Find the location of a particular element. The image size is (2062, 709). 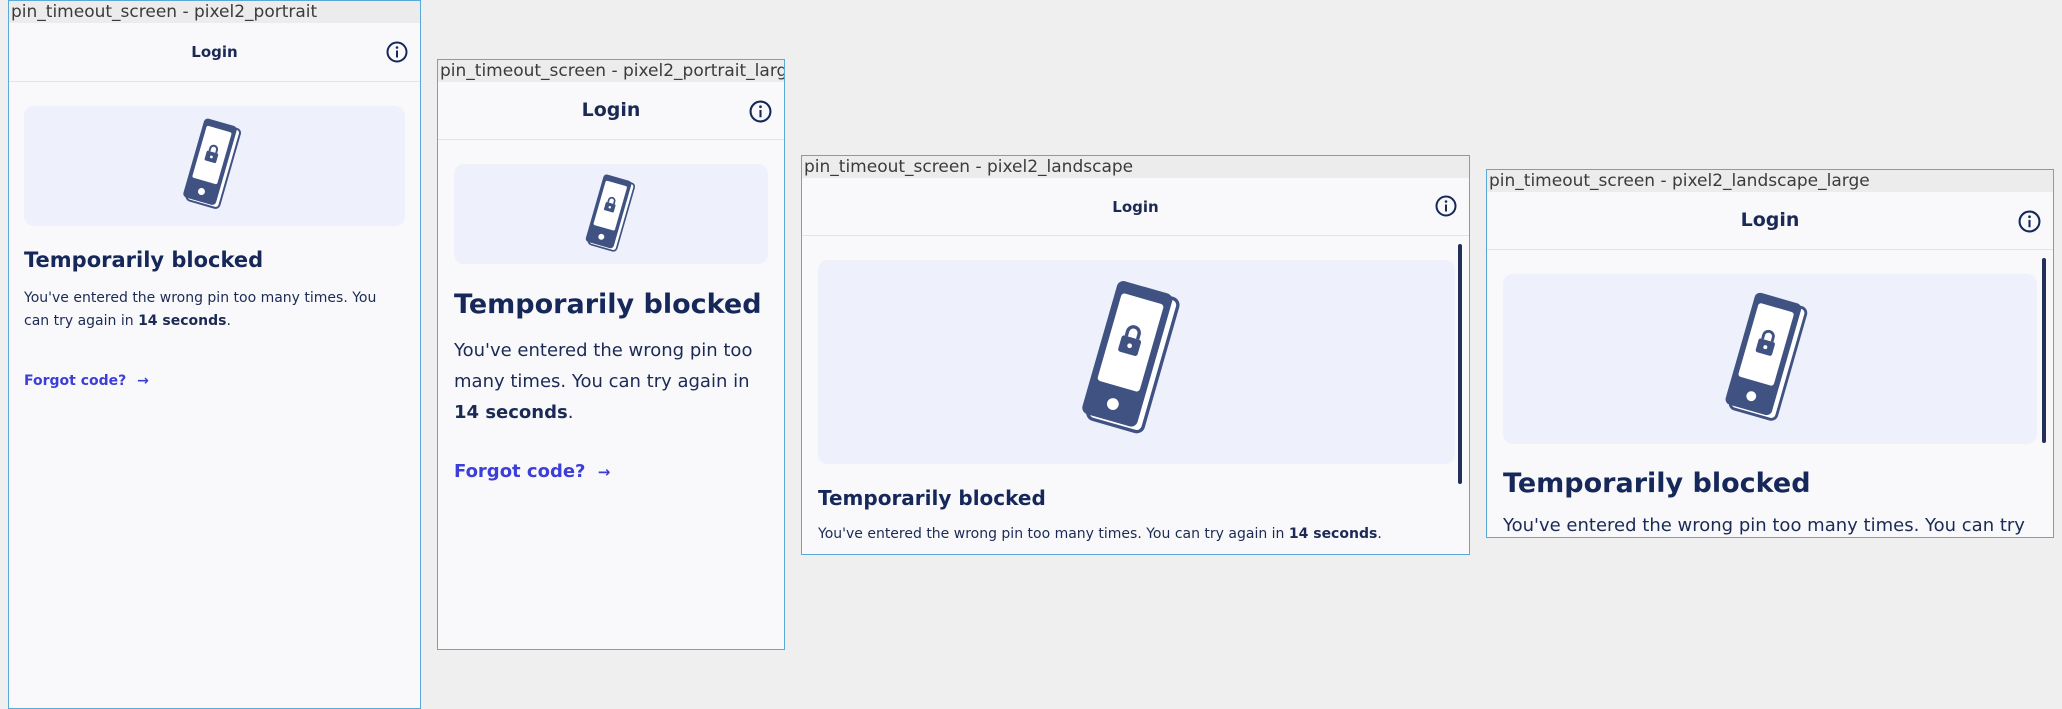

frame-label: pin_timeout_screen - pixel2_portrait is located at coordinates (214, 12).